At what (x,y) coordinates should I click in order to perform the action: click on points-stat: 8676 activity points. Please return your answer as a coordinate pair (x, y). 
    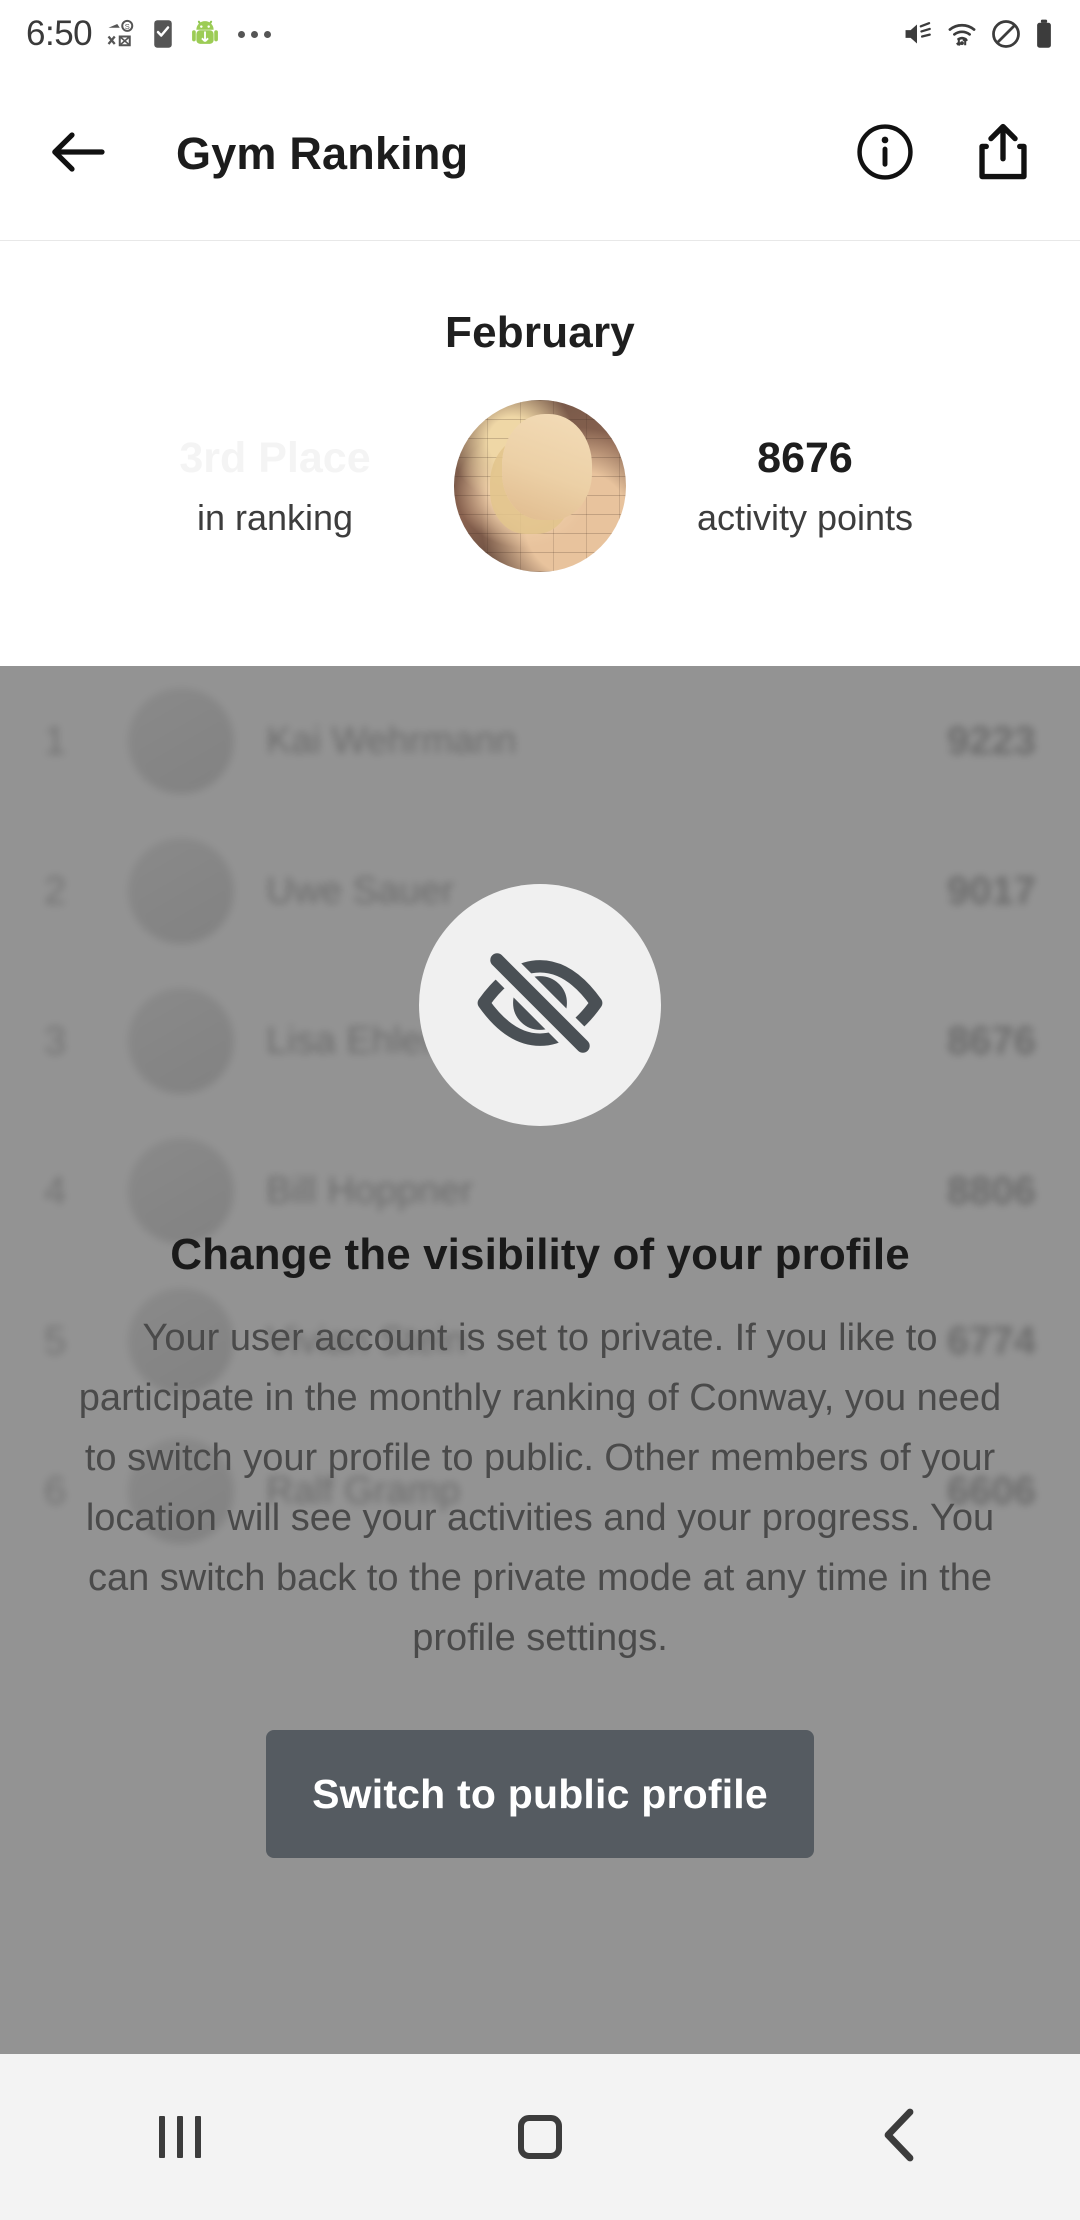
    Looking at the image, I should click on (805, 486).